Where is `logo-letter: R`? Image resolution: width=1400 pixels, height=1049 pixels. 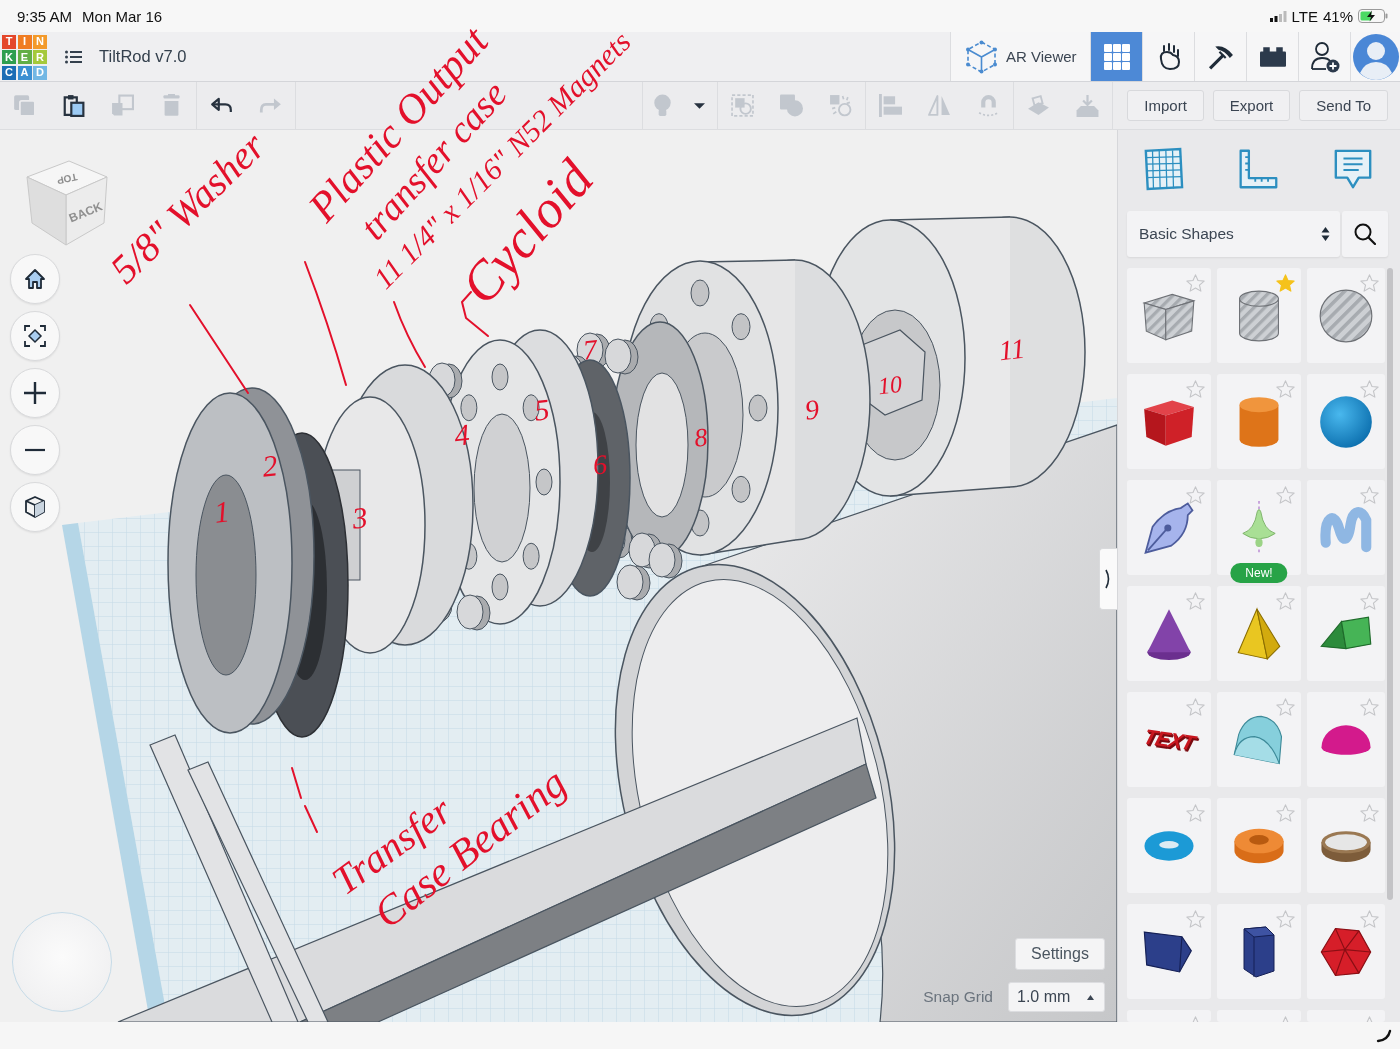 logo-letter: R is located at coordinates (40, 57).